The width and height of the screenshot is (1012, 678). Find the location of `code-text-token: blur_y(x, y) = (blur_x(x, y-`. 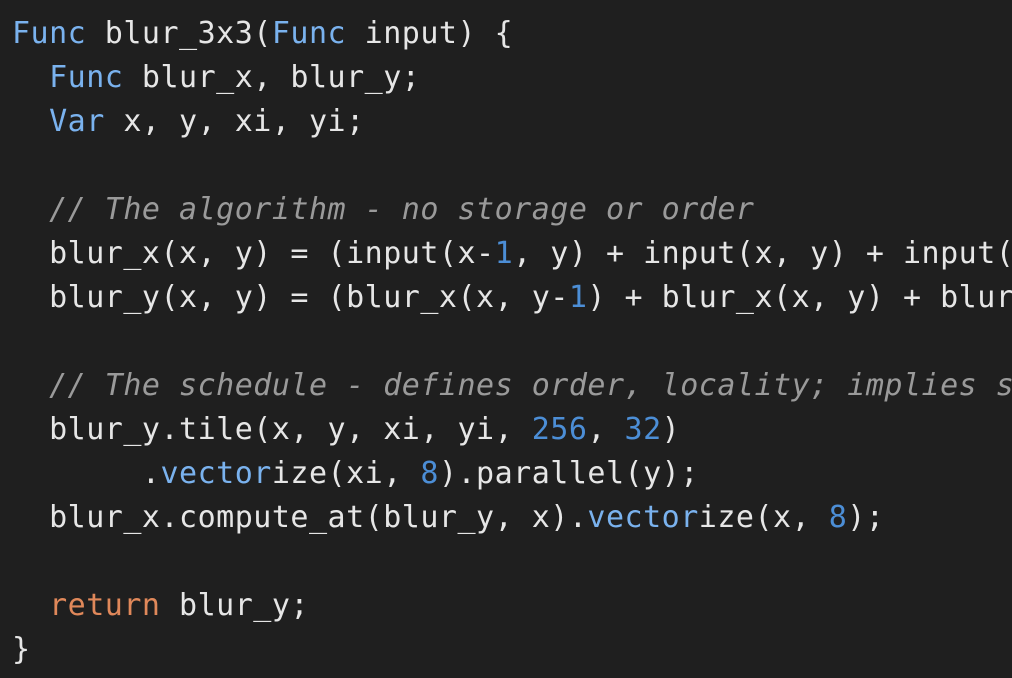

code-text-token: blur_y(x, y) = (blur_x(x, y- is located at coordinates (290, 297).